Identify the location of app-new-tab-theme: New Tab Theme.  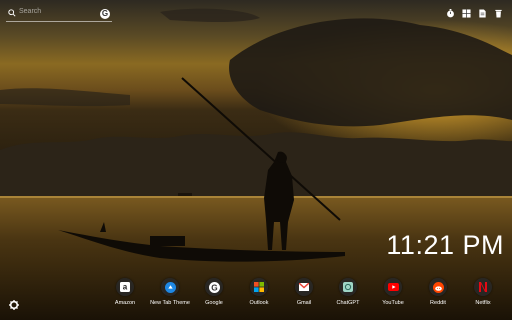
(170, 296).